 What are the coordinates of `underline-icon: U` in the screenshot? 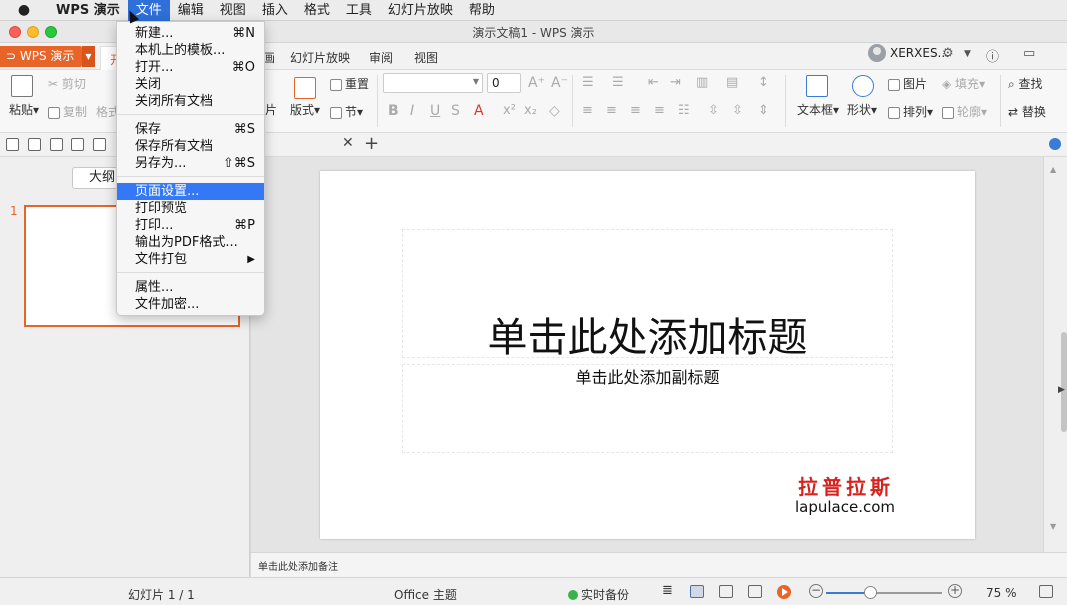 It's located at (435, 111).